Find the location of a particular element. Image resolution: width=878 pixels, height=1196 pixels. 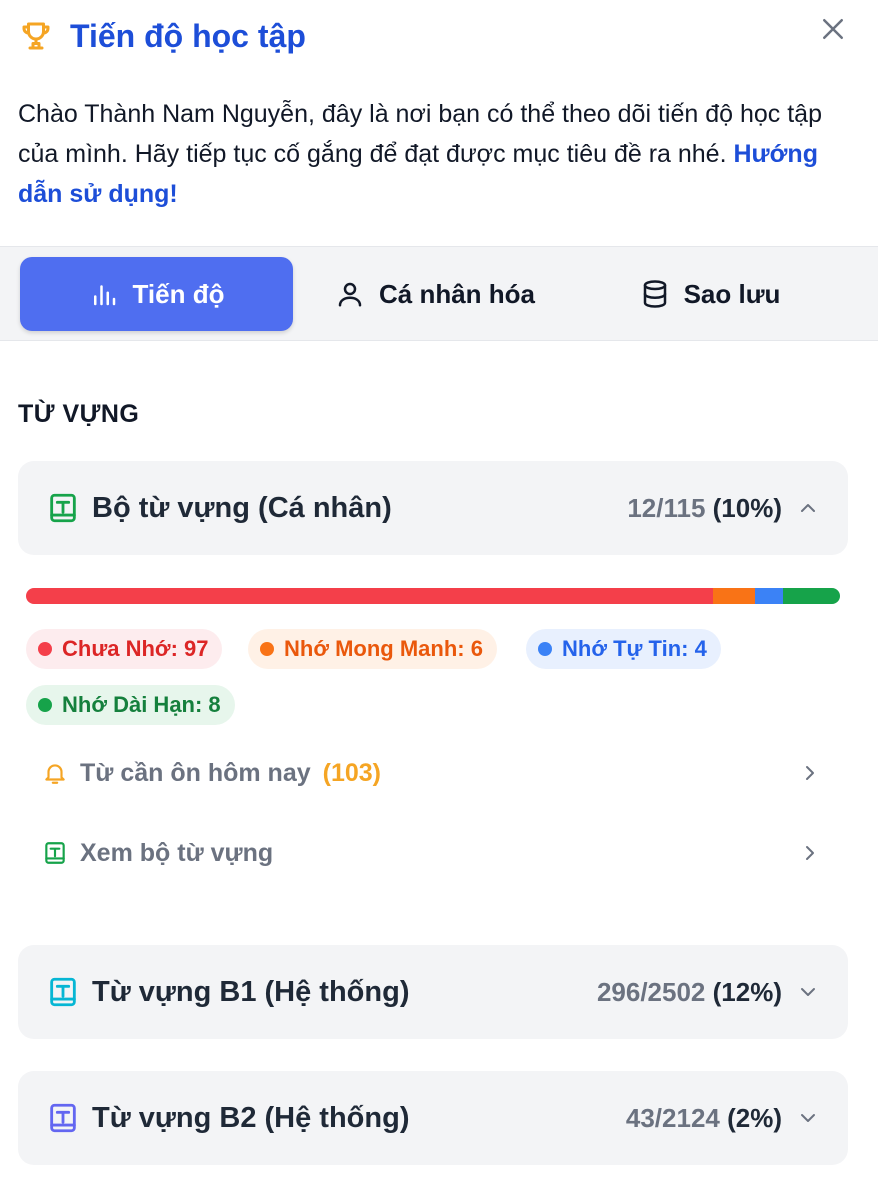

deck-percent: (10%) is located at coordinates (747, 508).